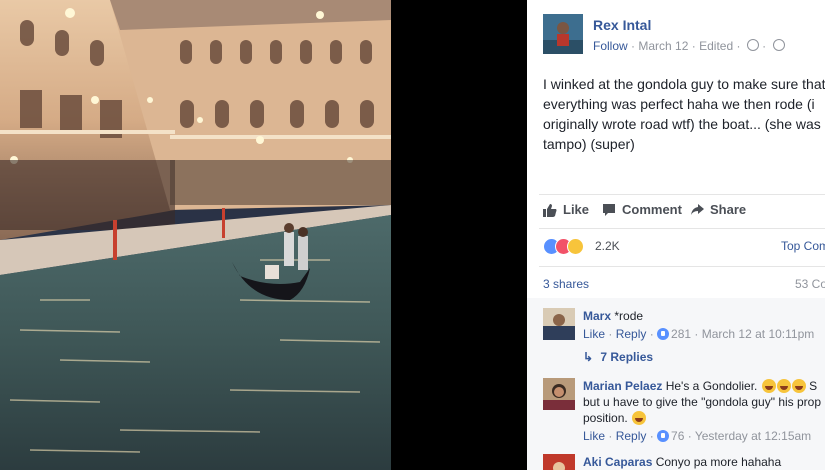 The height and width of the screenshot is (470, 825). What do you see at coordinates (575, 246) in the screenshot?
I see `haha-reaction-icon` at bounding box center [575, 246].